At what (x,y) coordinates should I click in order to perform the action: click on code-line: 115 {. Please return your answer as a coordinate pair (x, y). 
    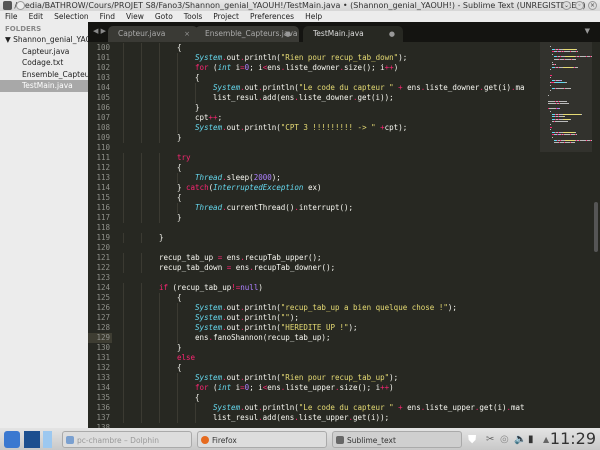
    Looking at the image, I should click on (314, 198).